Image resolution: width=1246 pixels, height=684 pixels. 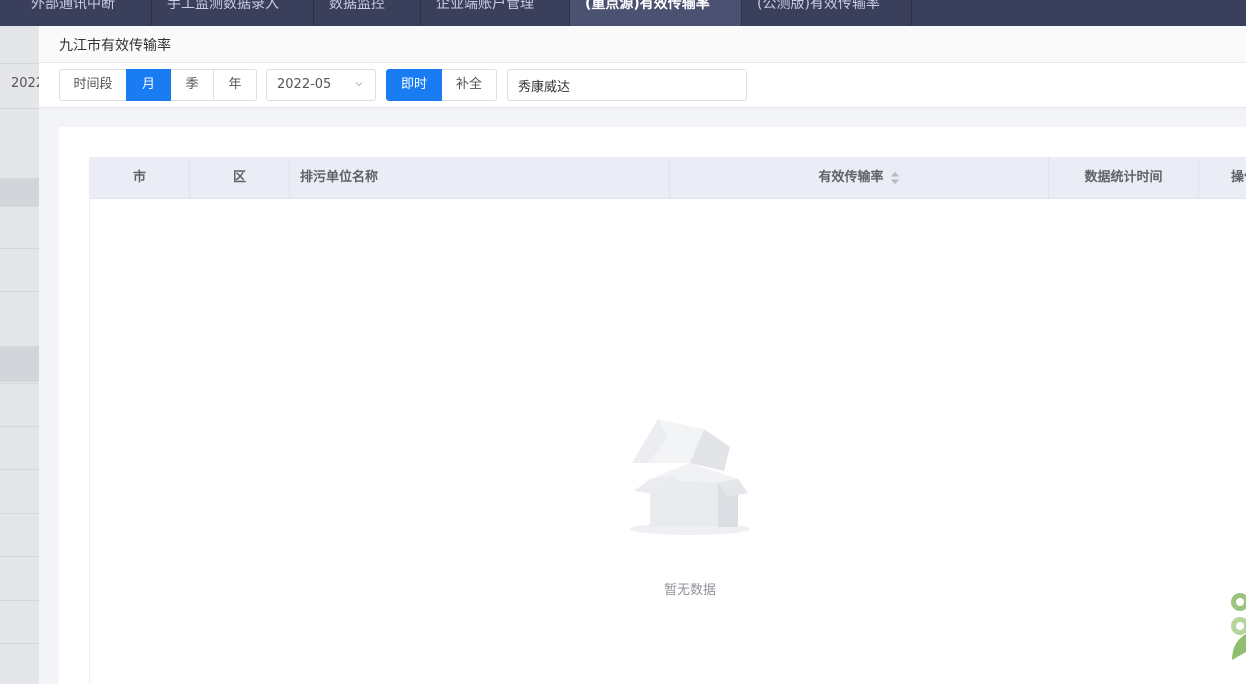 I want to click on company-search-input, so click(x=627, y=85).